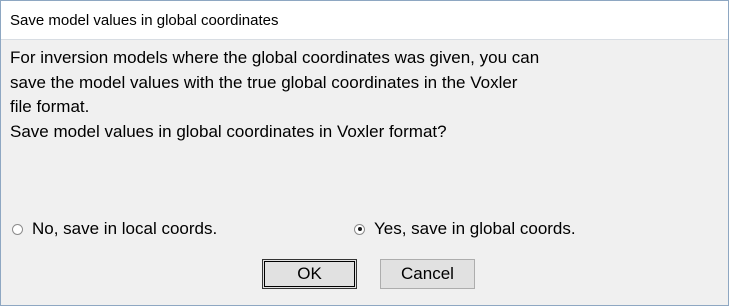  Describe the element at coordinates (427, 274) in the screenshot. I see `cancel-button: Cancel` at that location.